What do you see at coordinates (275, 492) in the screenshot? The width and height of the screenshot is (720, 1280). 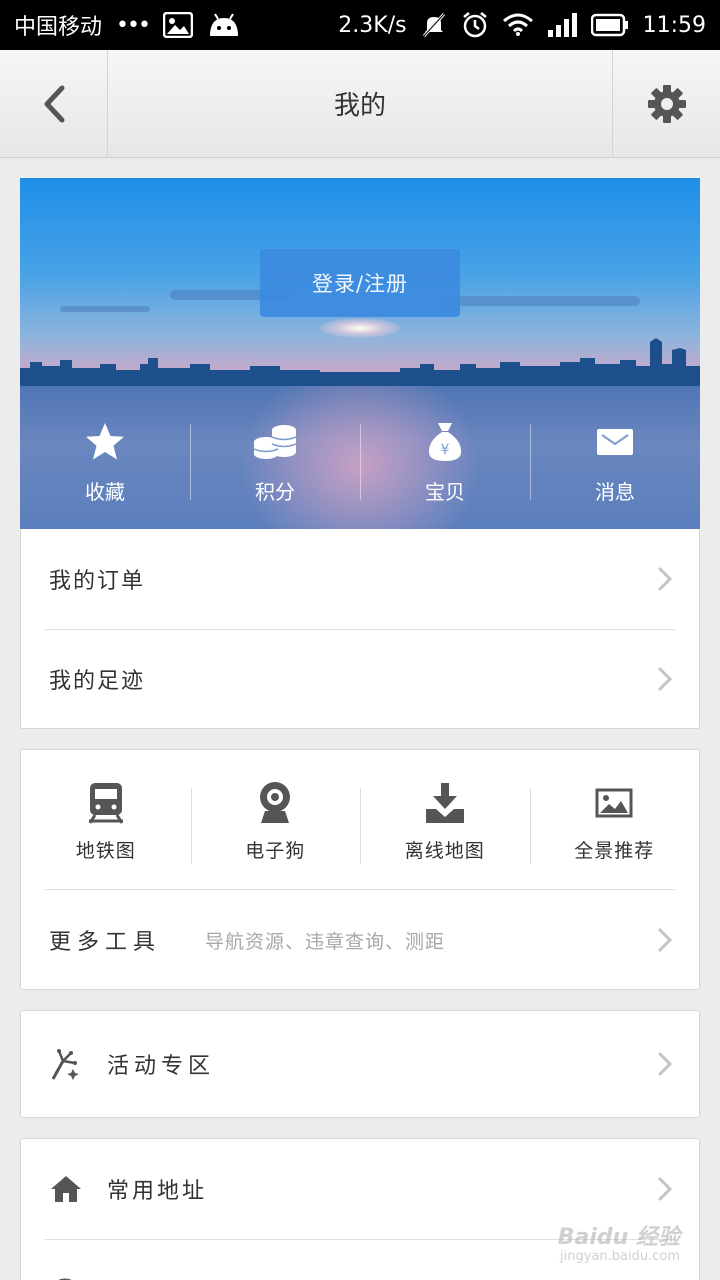 I see `quick-item-label: 积分` at bounding box center [275, 492].